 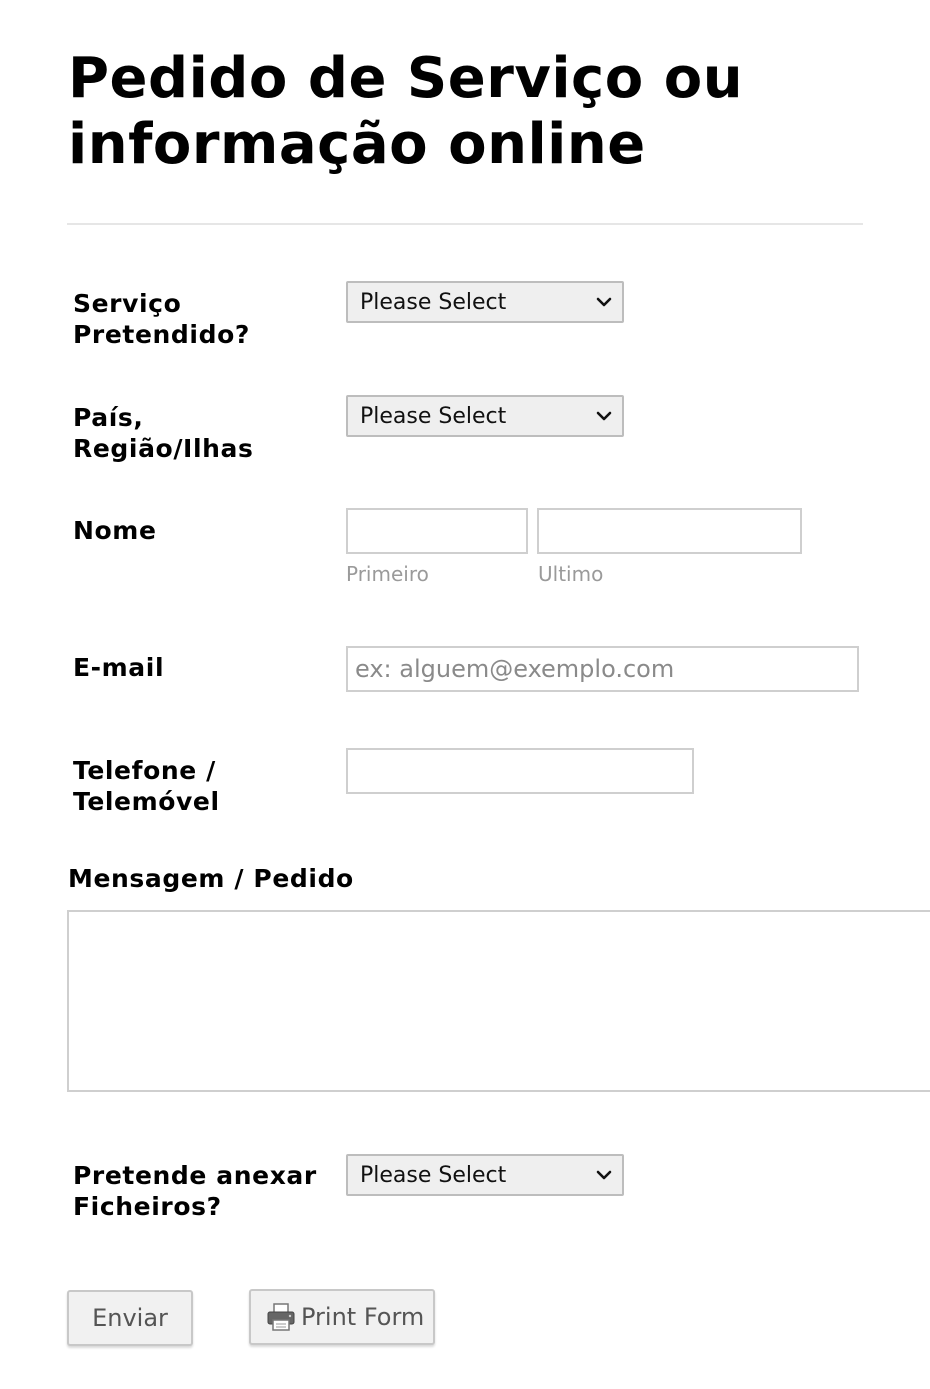 I want to click on servico-label: Serviço Pretendido?, so click(x=161, y=319).